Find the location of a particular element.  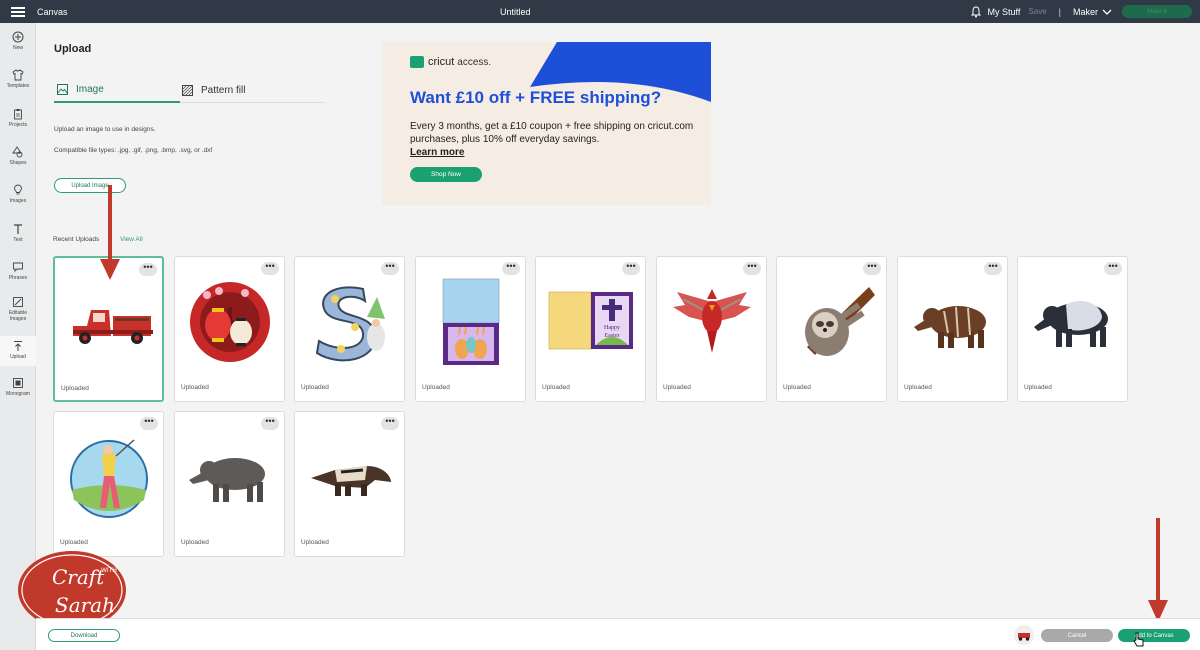

plus-circle-icon is located at coordinates (18, 37).